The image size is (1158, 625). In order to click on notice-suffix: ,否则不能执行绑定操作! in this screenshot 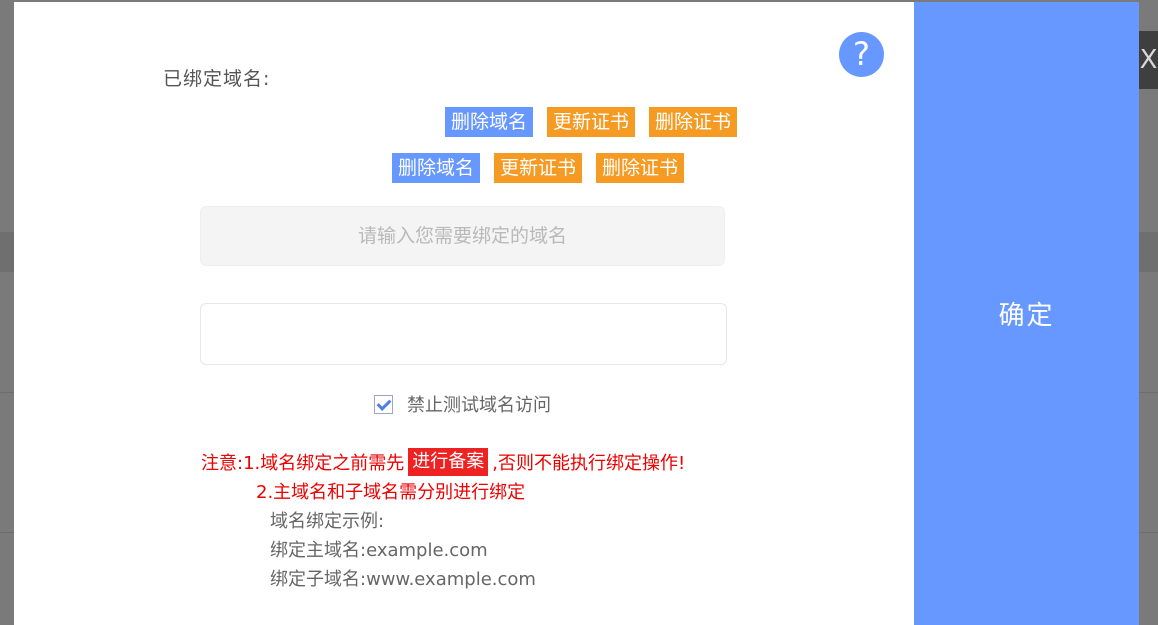, I will do `click(589, 463)`.